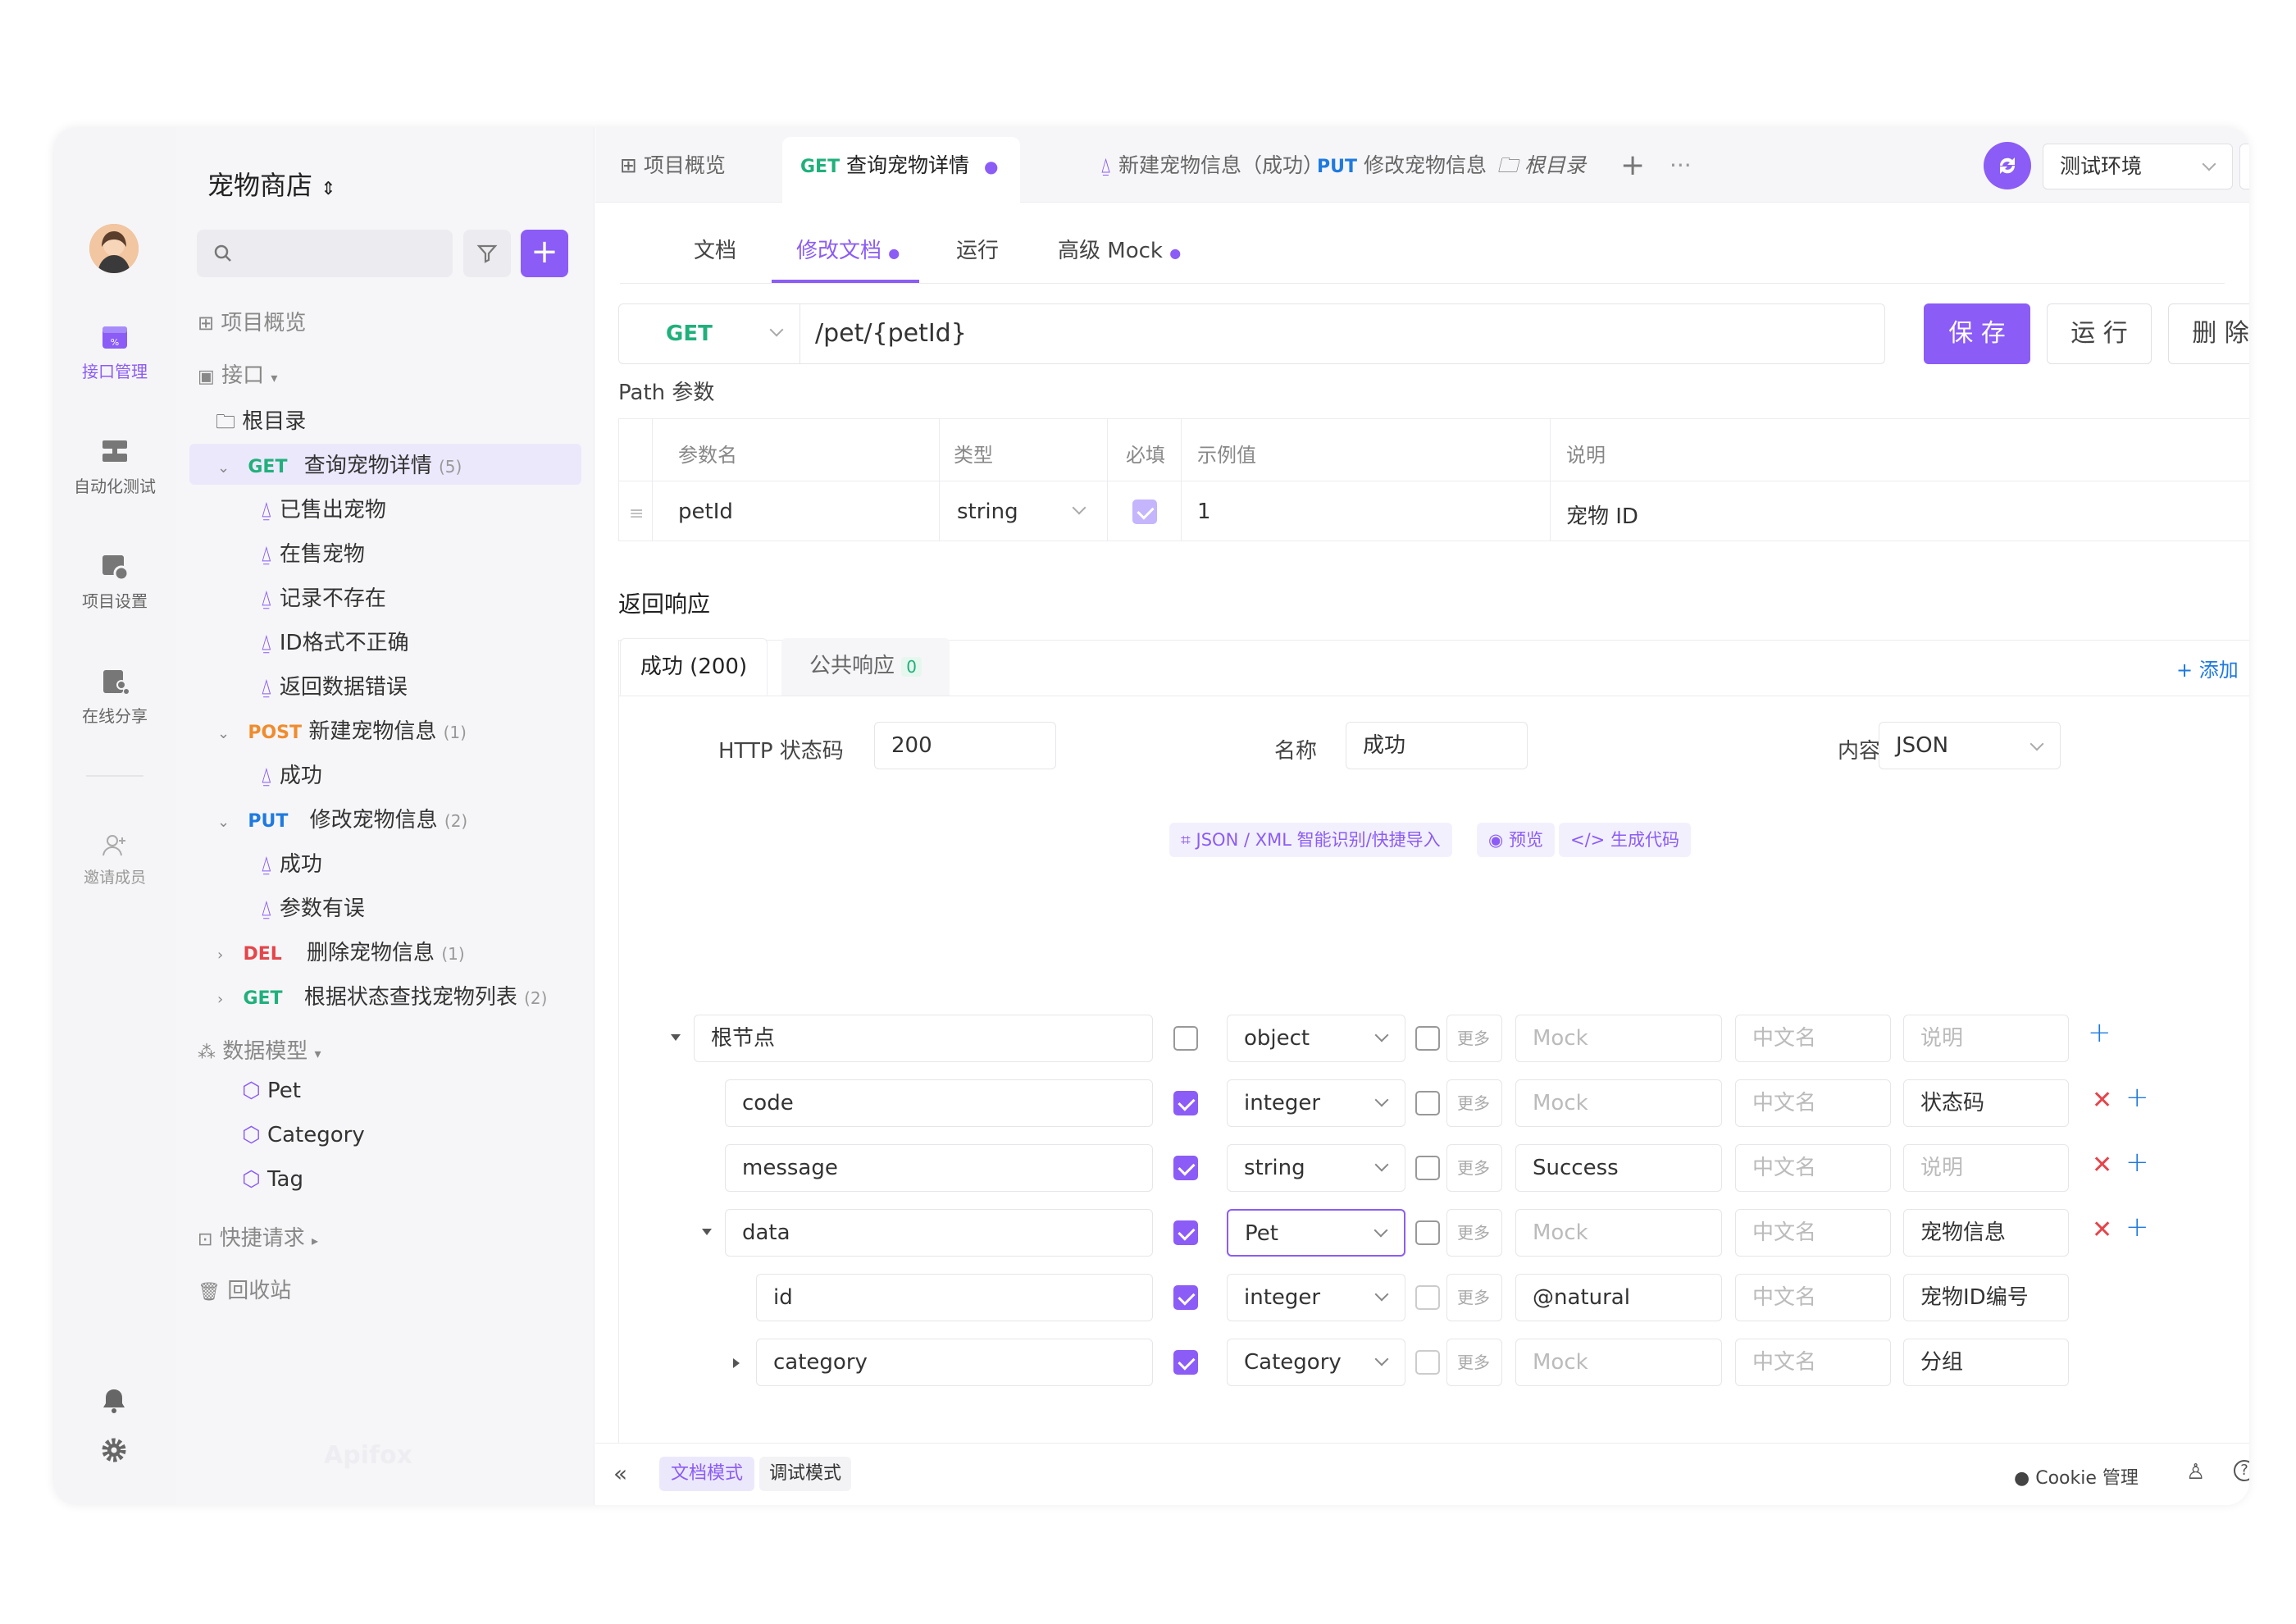 The width and height of the screenshot is (2296, 1624). What do you see at coordinates (1986, 1297) in the screenshot?
I see `field-description-input: 宠物ID编号` at bounding box center [1986, 1297].